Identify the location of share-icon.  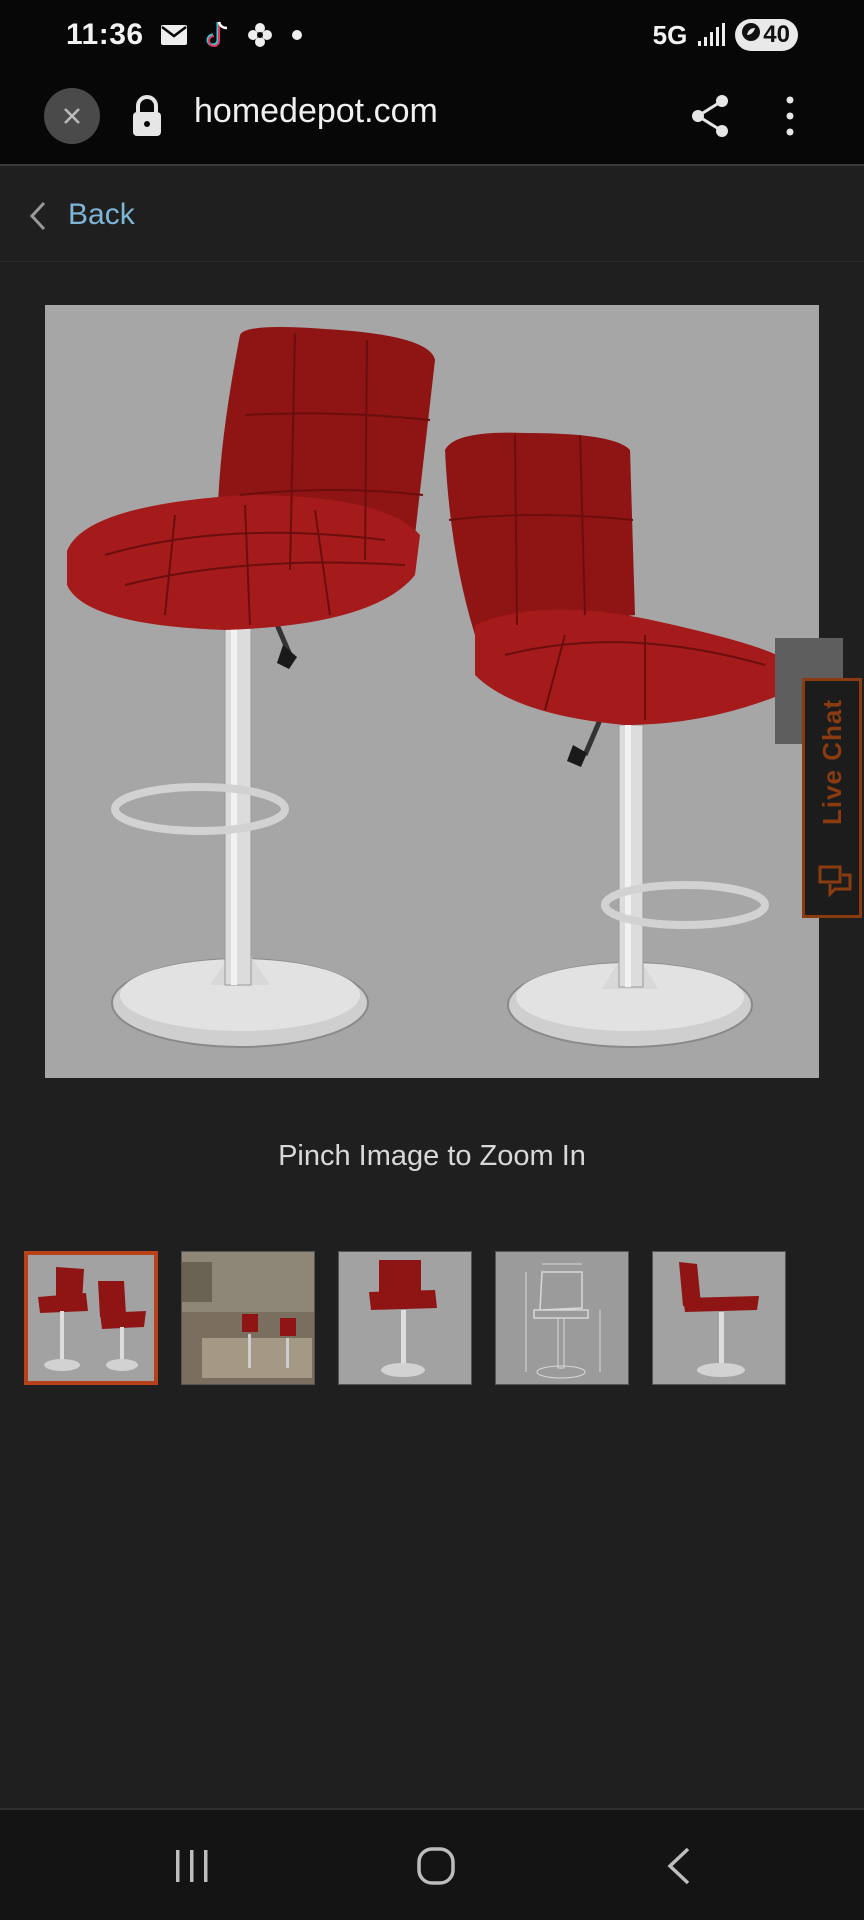
(710, 118).